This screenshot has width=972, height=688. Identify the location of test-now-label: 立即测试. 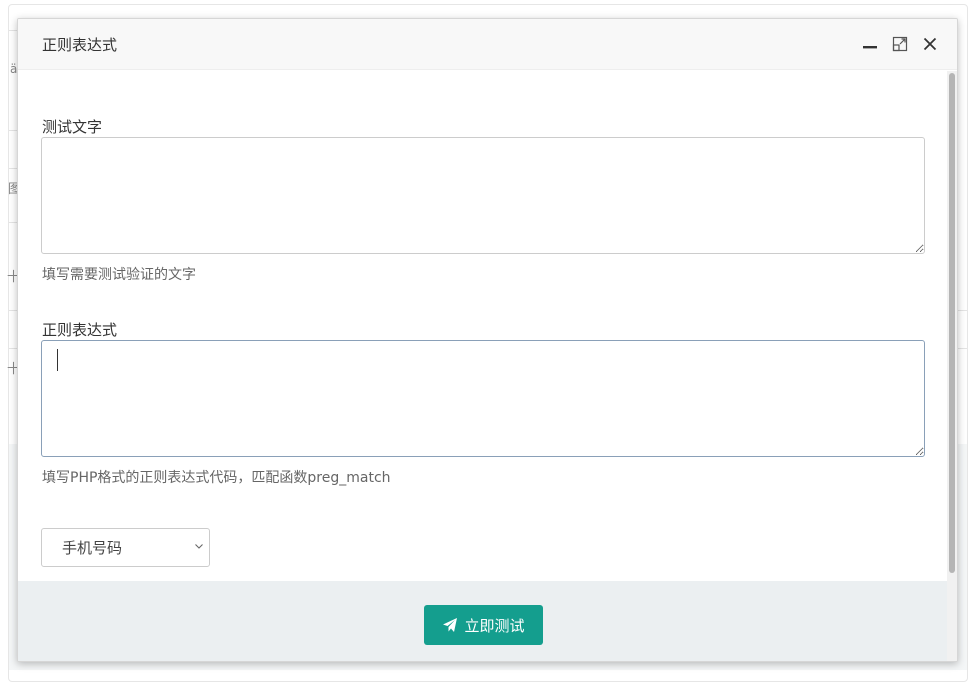
(494, 625).